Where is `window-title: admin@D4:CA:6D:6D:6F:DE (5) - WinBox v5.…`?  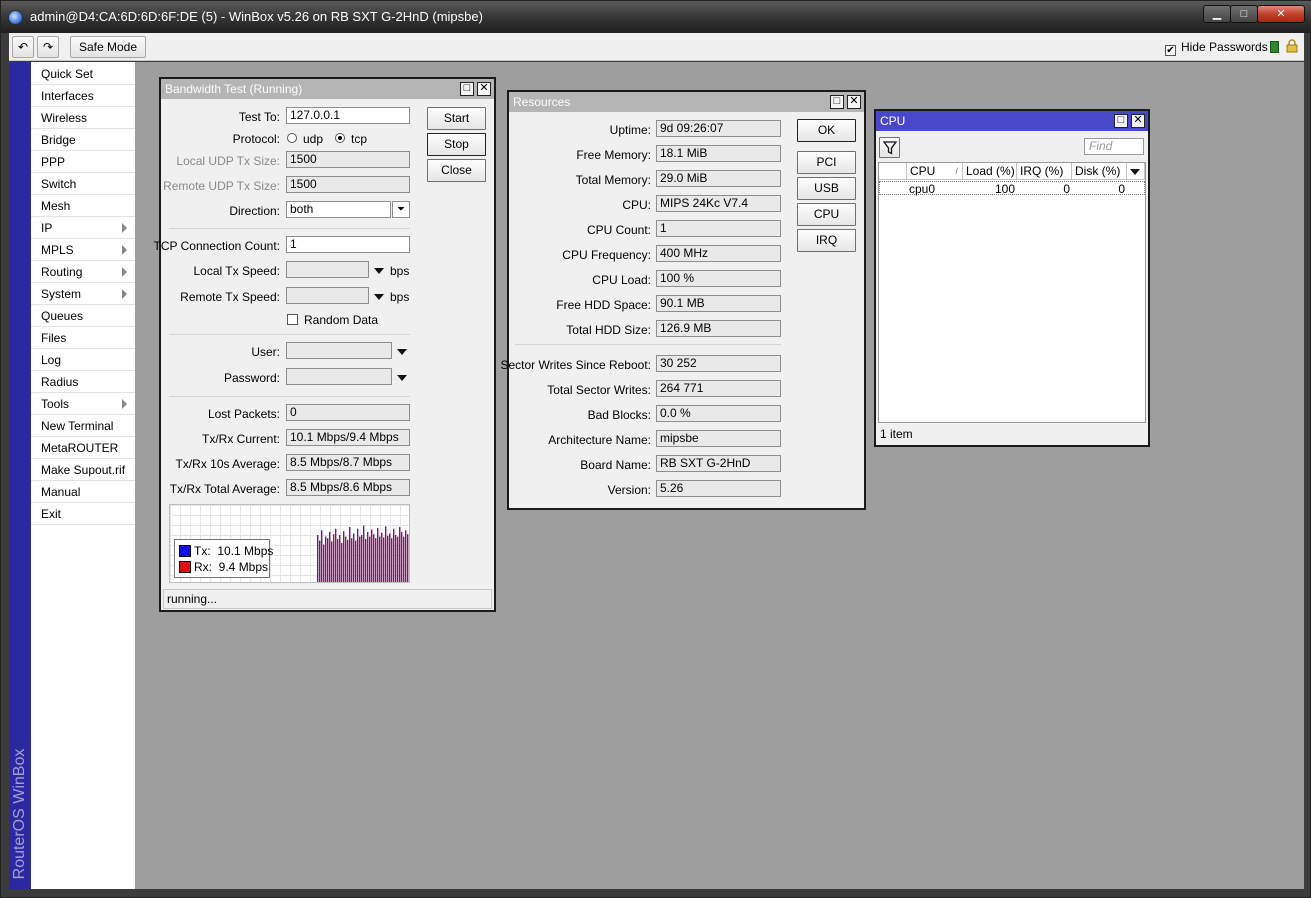
window-title: admin@D4:CA:6D:6D:6F:DE (5) - WinBox v5.… is located at coordinates (256, 16).